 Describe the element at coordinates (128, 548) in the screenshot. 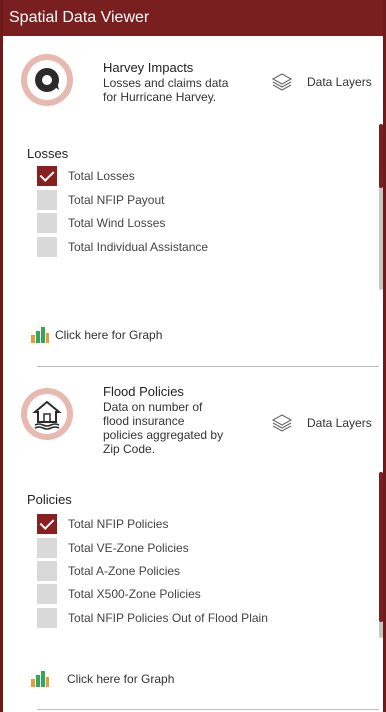

I see `option-label: Total VE-Zone Policies` at that location.